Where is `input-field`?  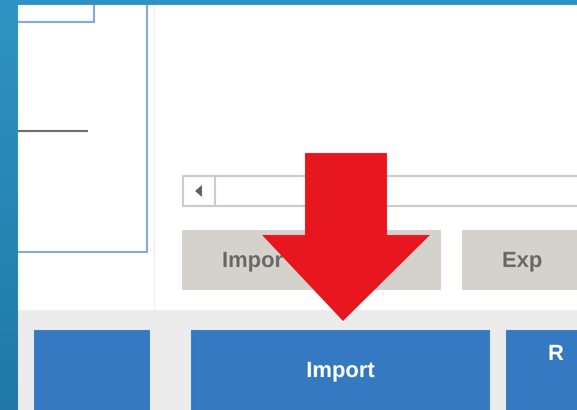
input-field is located at coordinates (56, 14).